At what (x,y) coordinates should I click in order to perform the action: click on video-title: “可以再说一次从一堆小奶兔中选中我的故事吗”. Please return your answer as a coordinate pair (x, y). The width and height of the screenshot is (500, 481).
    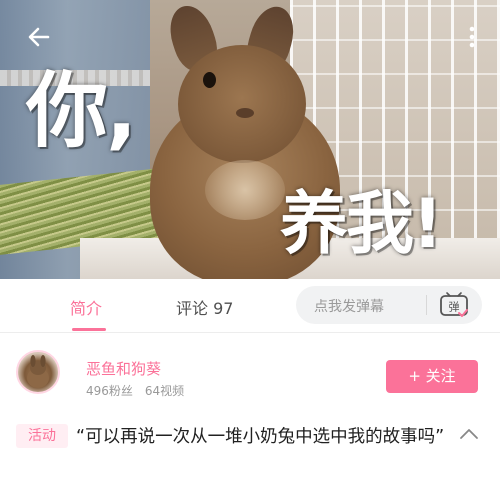
    Looking at the image, I should click on (260, 437).